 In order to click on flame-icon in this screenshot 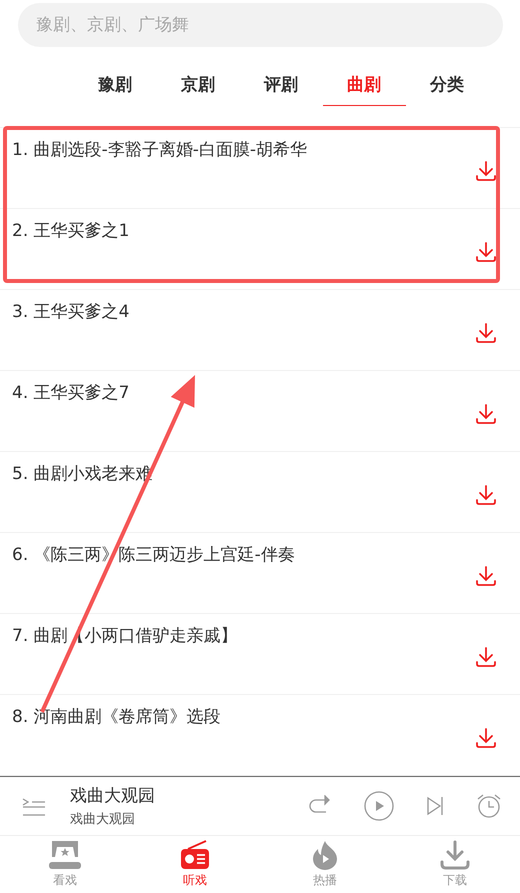, I will do `click(325, 855)`.